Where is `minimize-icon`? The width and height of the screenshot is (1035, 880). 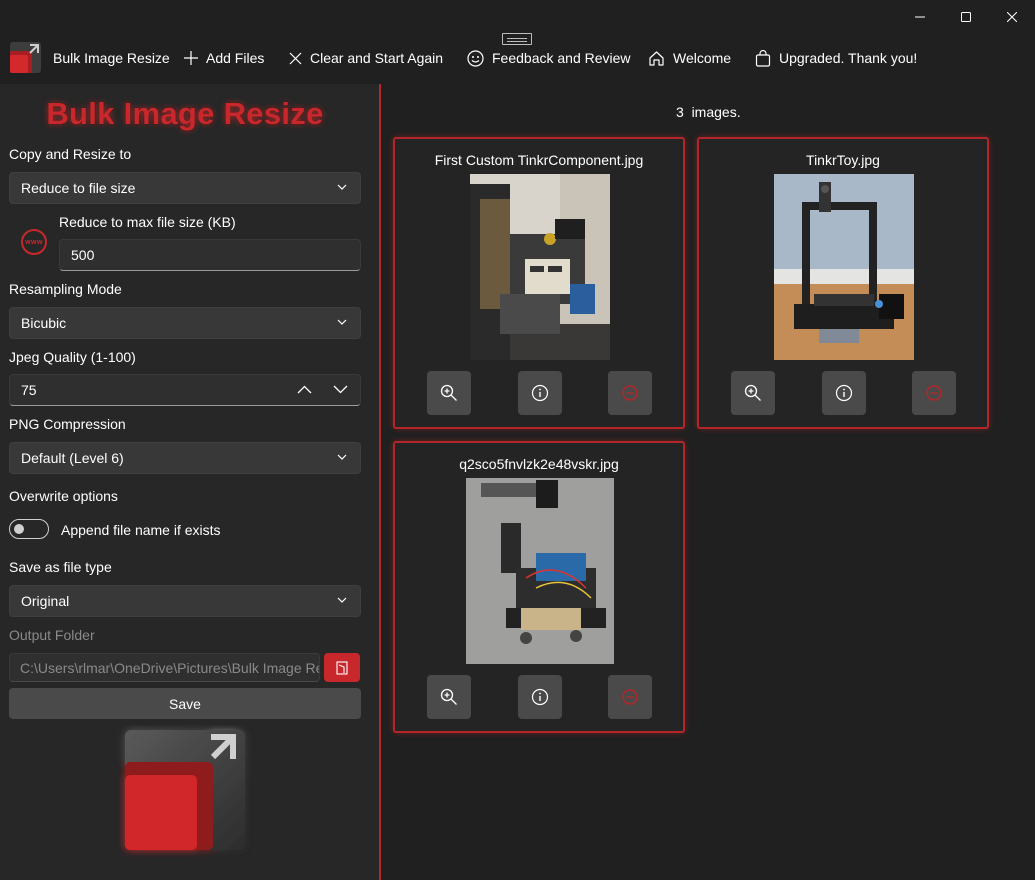
minimize-icon is located at coordinates (920, 17).